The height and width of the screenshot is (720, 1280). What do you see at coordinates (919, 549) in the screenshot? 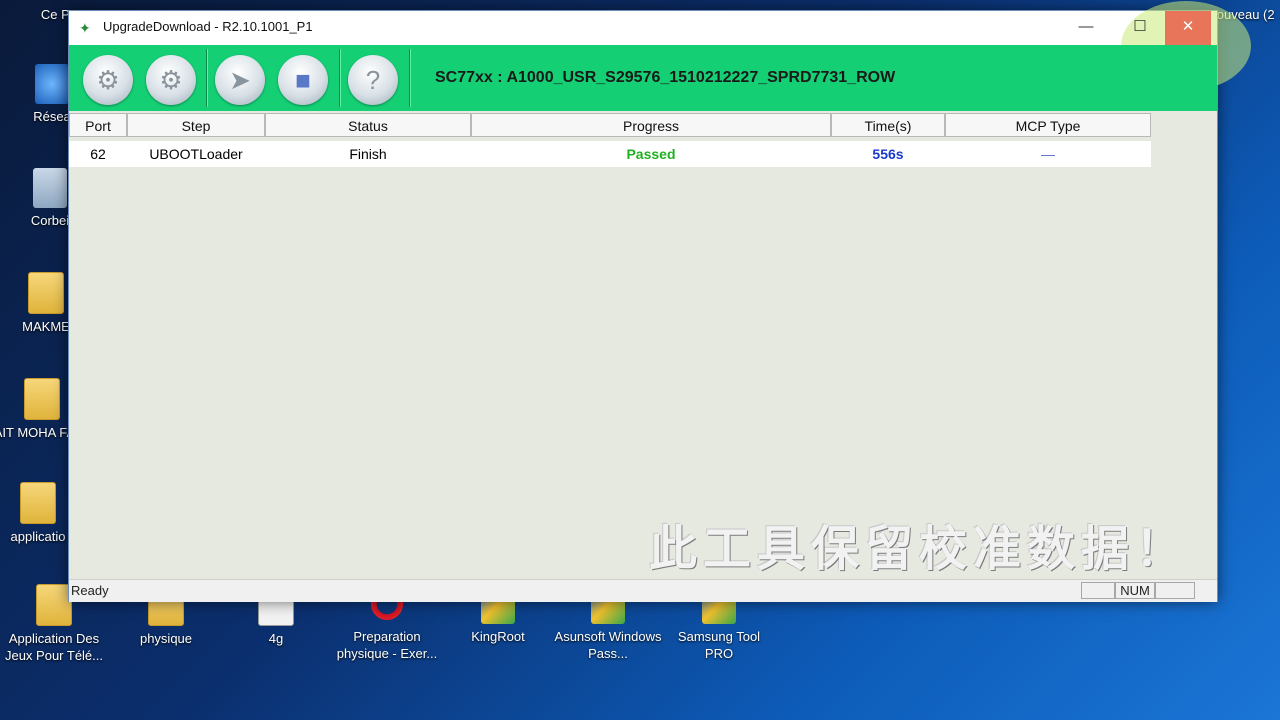
I see `watermark-text: 此工具保留校准数据！` at bounding box center [919, 549].